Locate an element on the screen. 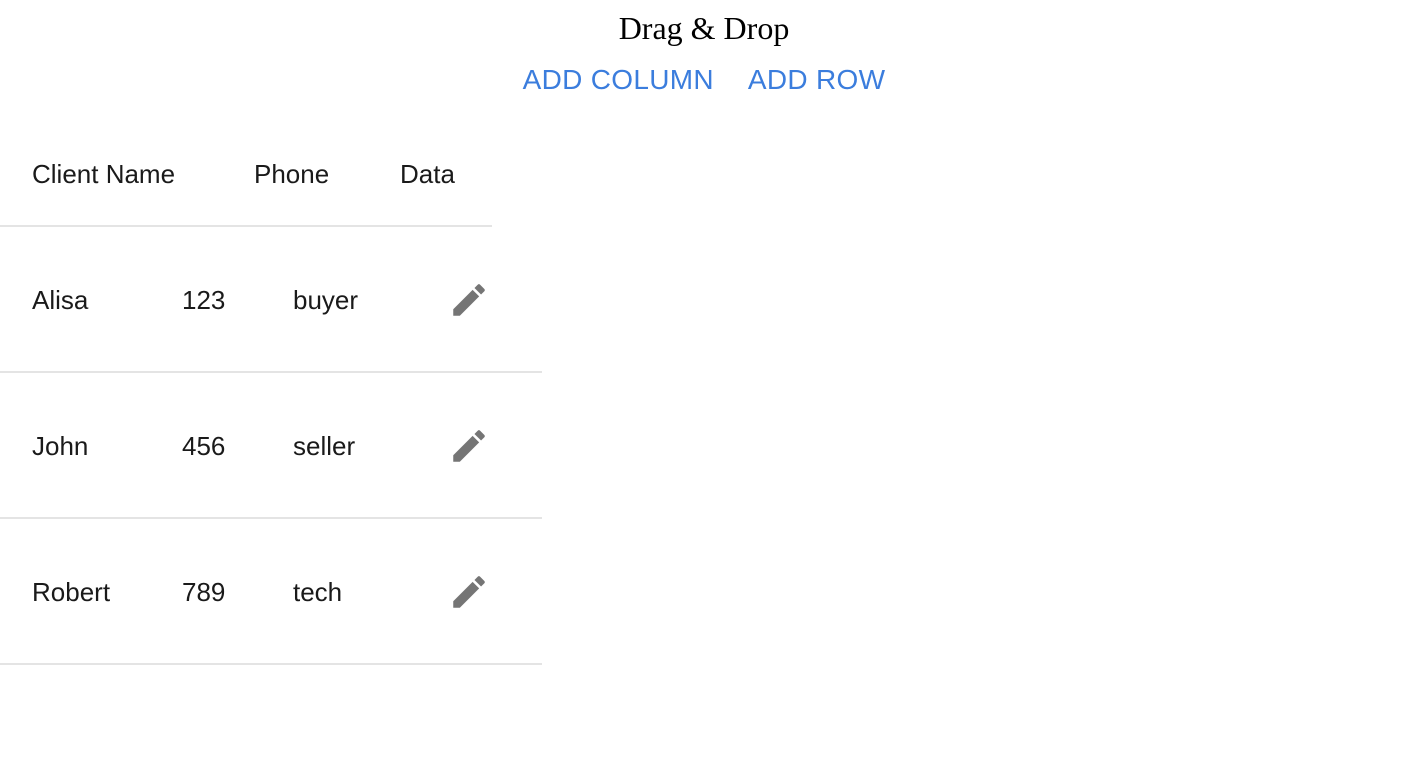 The height and width of the screenshot is (784, 1408). cell-data: seller is located at coordinates (324, 446).